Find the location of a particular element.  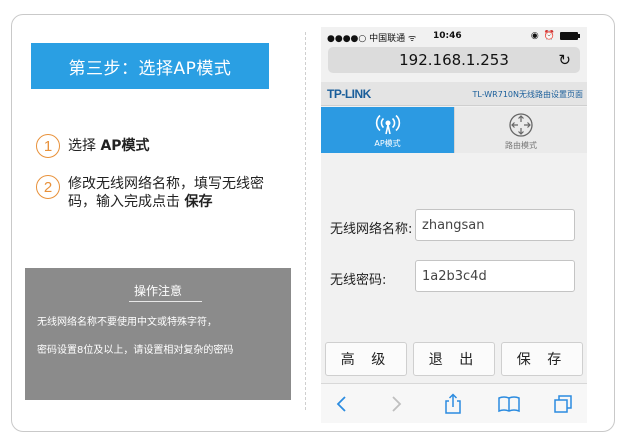

status-bar: ●●●●○ 中国联通 ᯤ 10:46 ◉ ⏰ is located at coordinates (454, 36).